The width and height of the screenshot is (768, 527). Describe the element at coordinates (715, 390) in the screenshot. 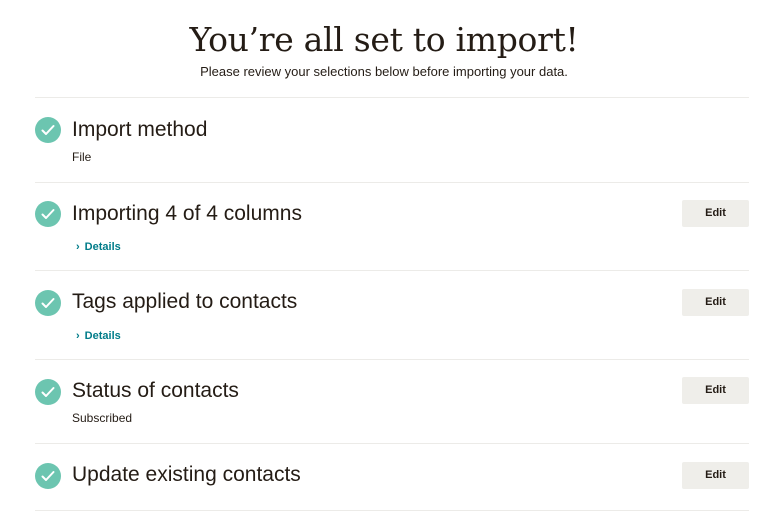

I see `edit-status-button: Edit` at that location.